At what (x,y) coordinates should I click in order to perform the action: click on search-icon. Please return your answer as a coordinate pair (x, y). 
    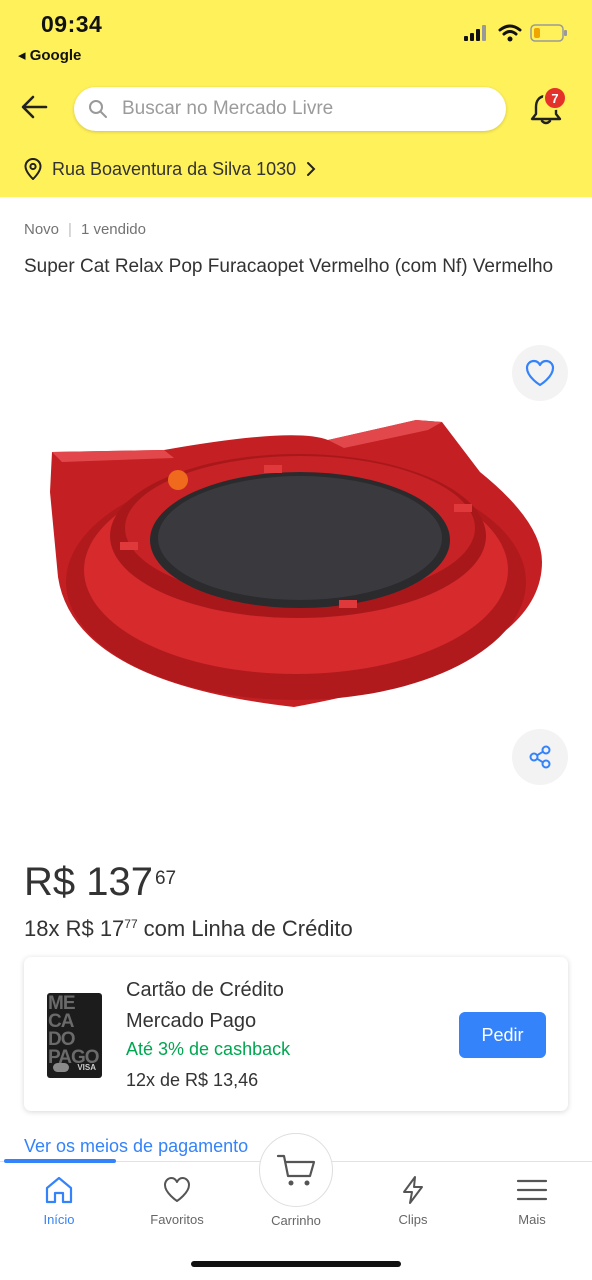
    Looking at the image, I should click on (98, 109).